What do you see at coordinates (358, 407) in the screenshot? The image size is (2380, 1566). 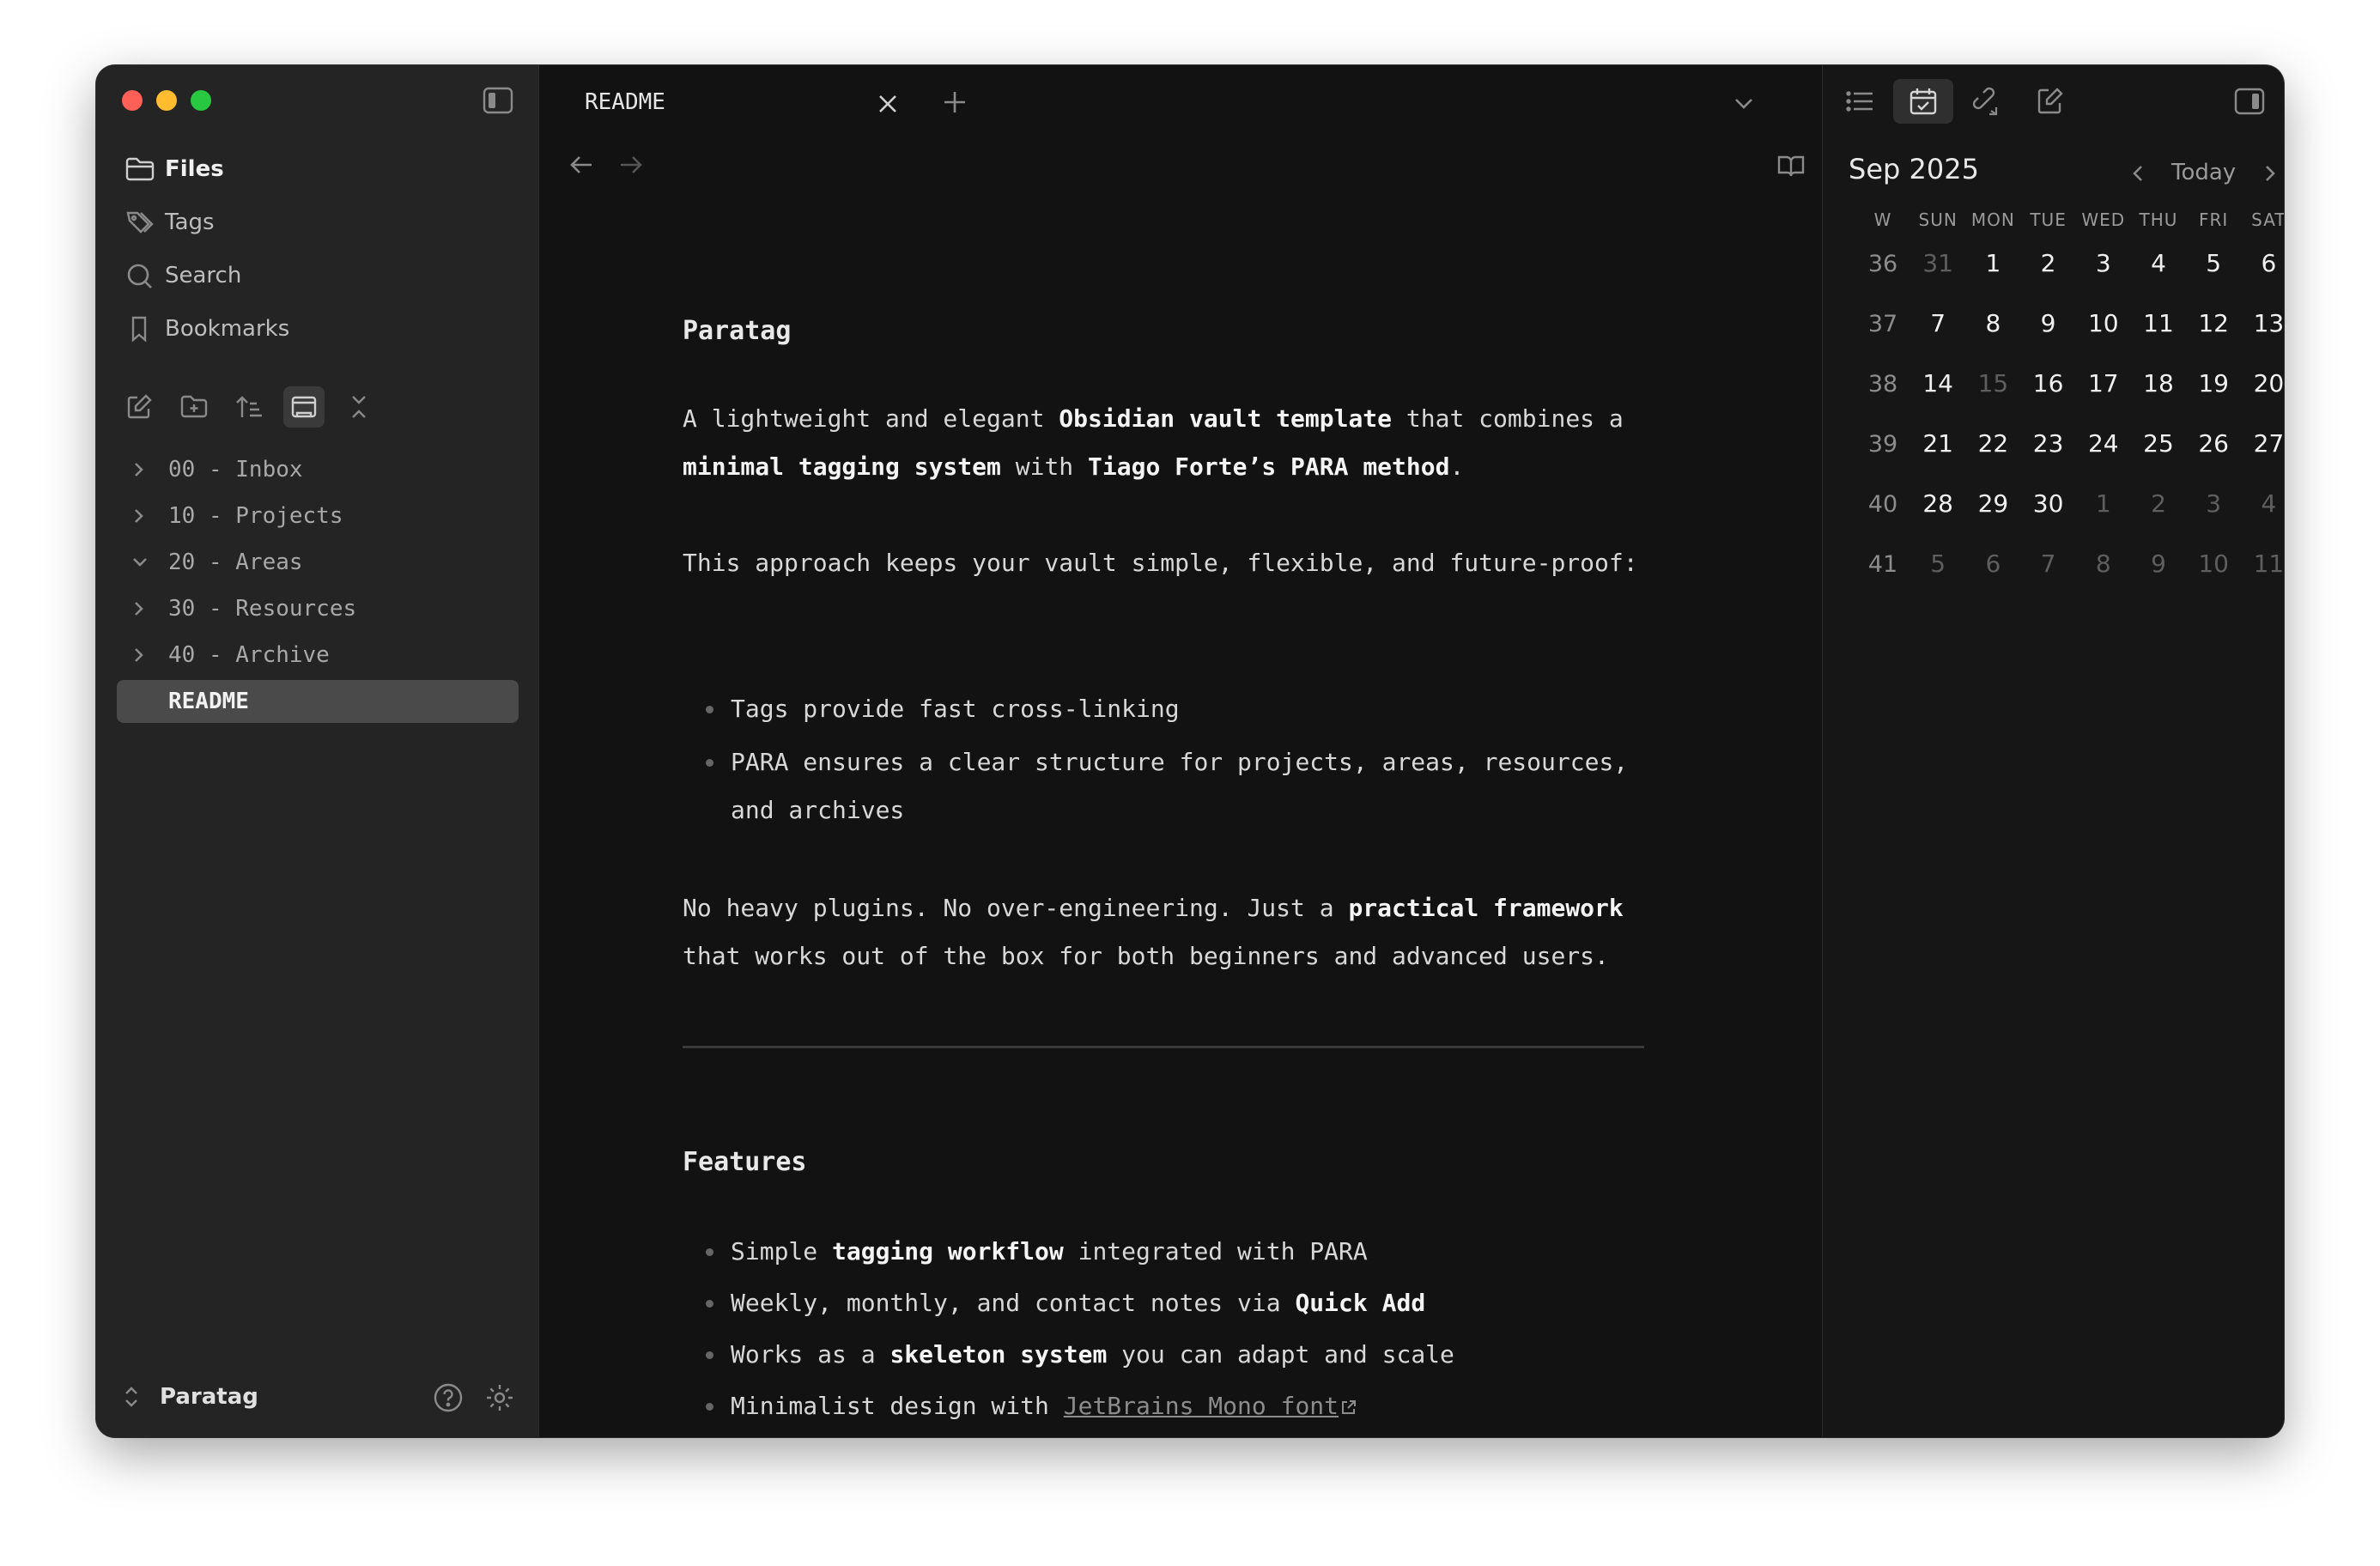 I see `collapse-all-button` at bounding box center [358, 407].